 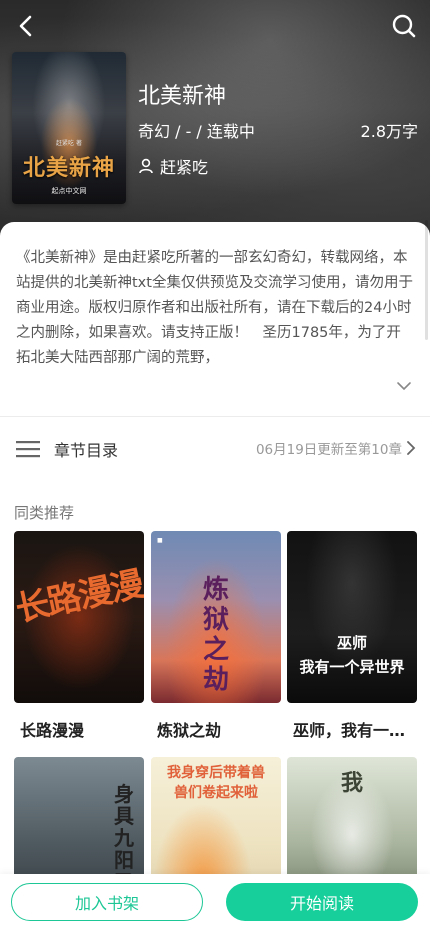 What do you see at coordinates (107, 902) in the screenshot?
I see `add-to-shelf-button: 加入书架` at bounding box center [107, 902].